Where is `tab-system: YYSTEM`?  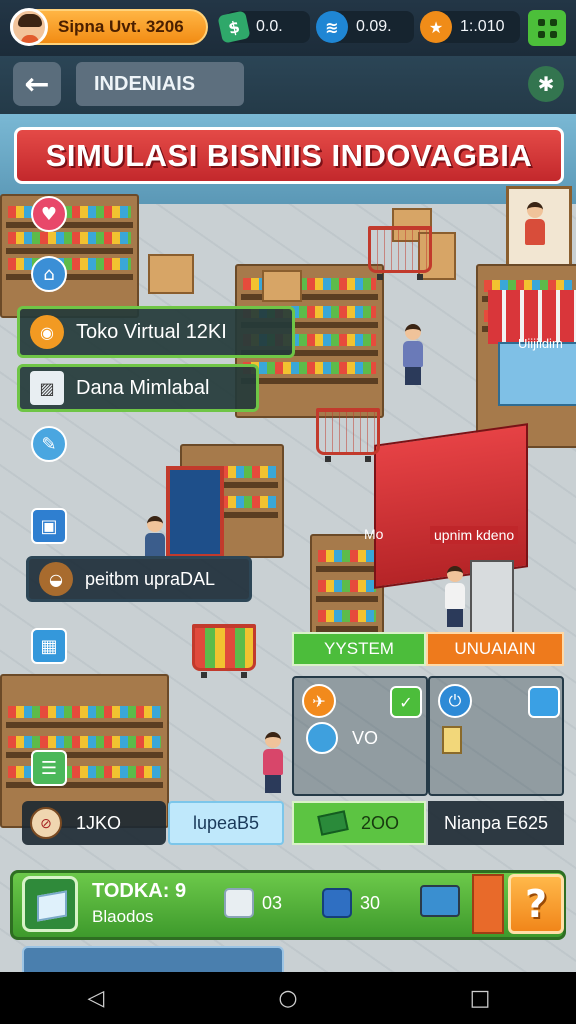 tab-system: YYSTEM is located at coordinates (359, 649).